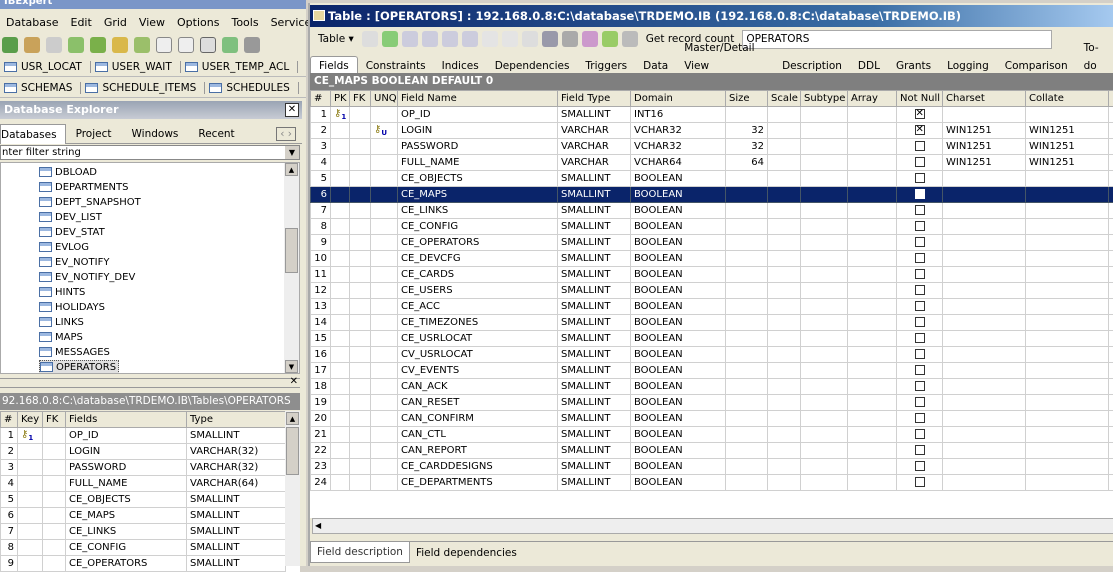  Describe the element at coordinates (530, 39) in the screenshot. I see `grid-icon` at that location.